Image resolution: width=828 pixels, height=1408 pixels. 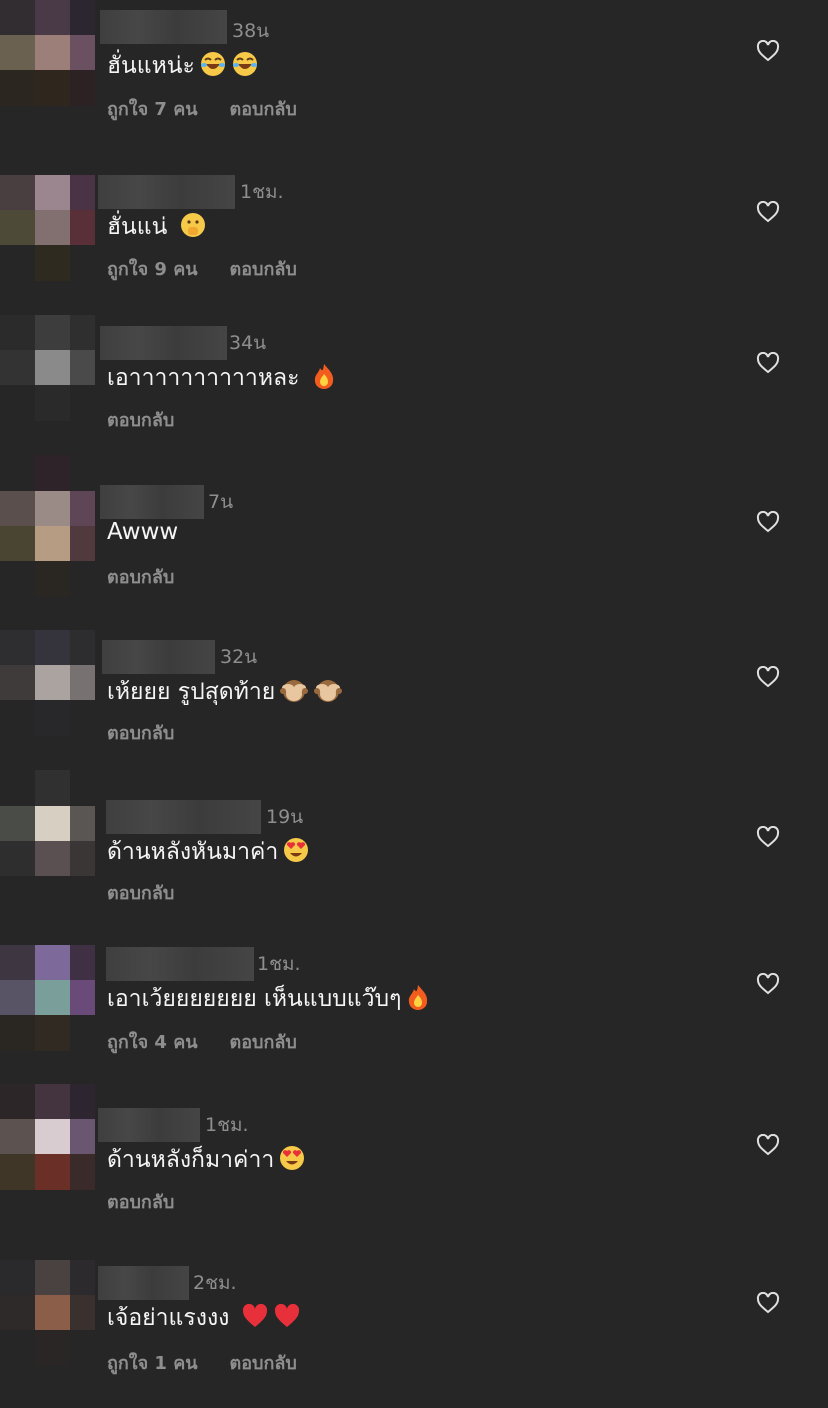 What do you see at coordinates (152, 1363) in the screenshot?
I see `likes-count-link: ถูกใจ 1 คน` at bounding box center [152, 1363].